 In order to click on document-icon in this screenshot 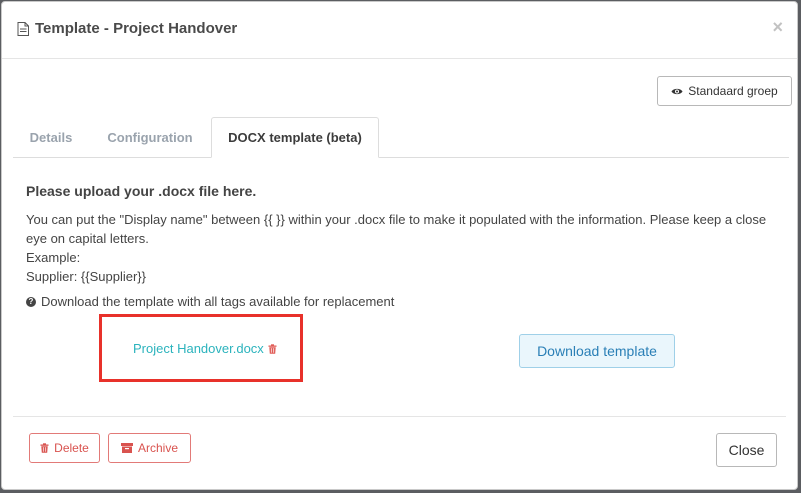, I will do `click(23, 28)`.